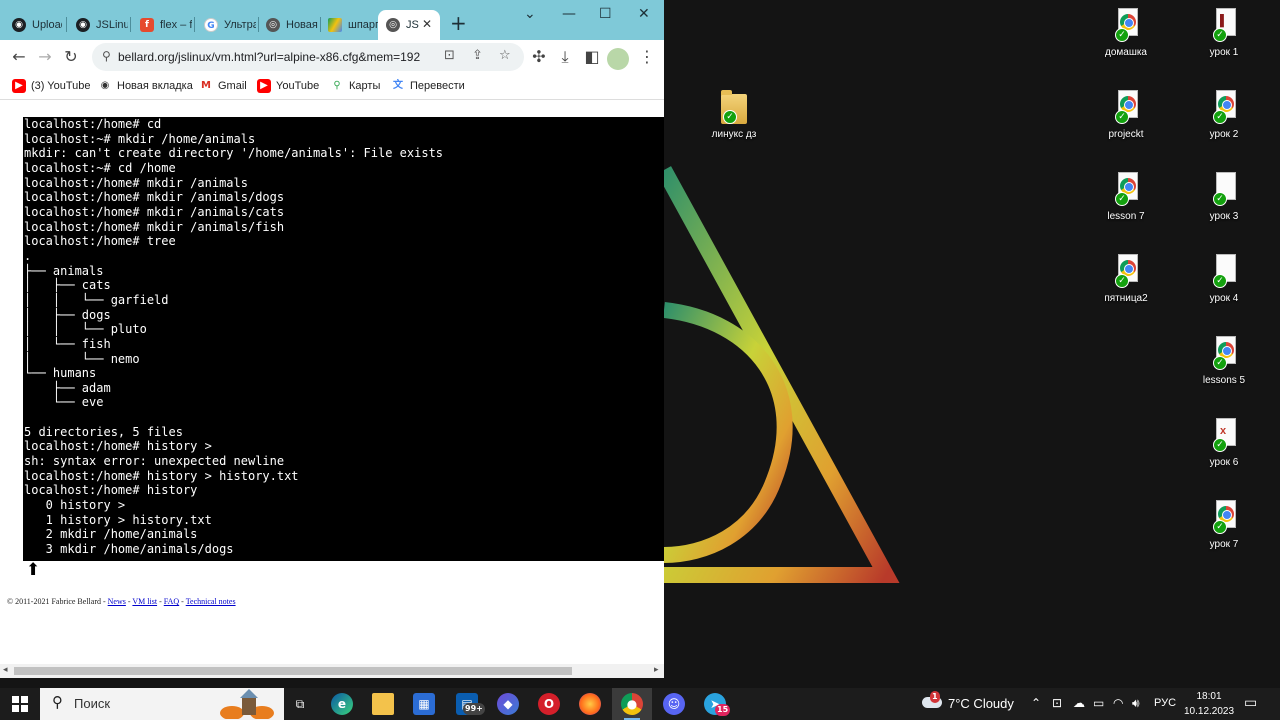  Describe the element at coordinates (1224, 197) in the screenshot. I see `desktop-icon-urok-3: ✓ урок 3` at that location.